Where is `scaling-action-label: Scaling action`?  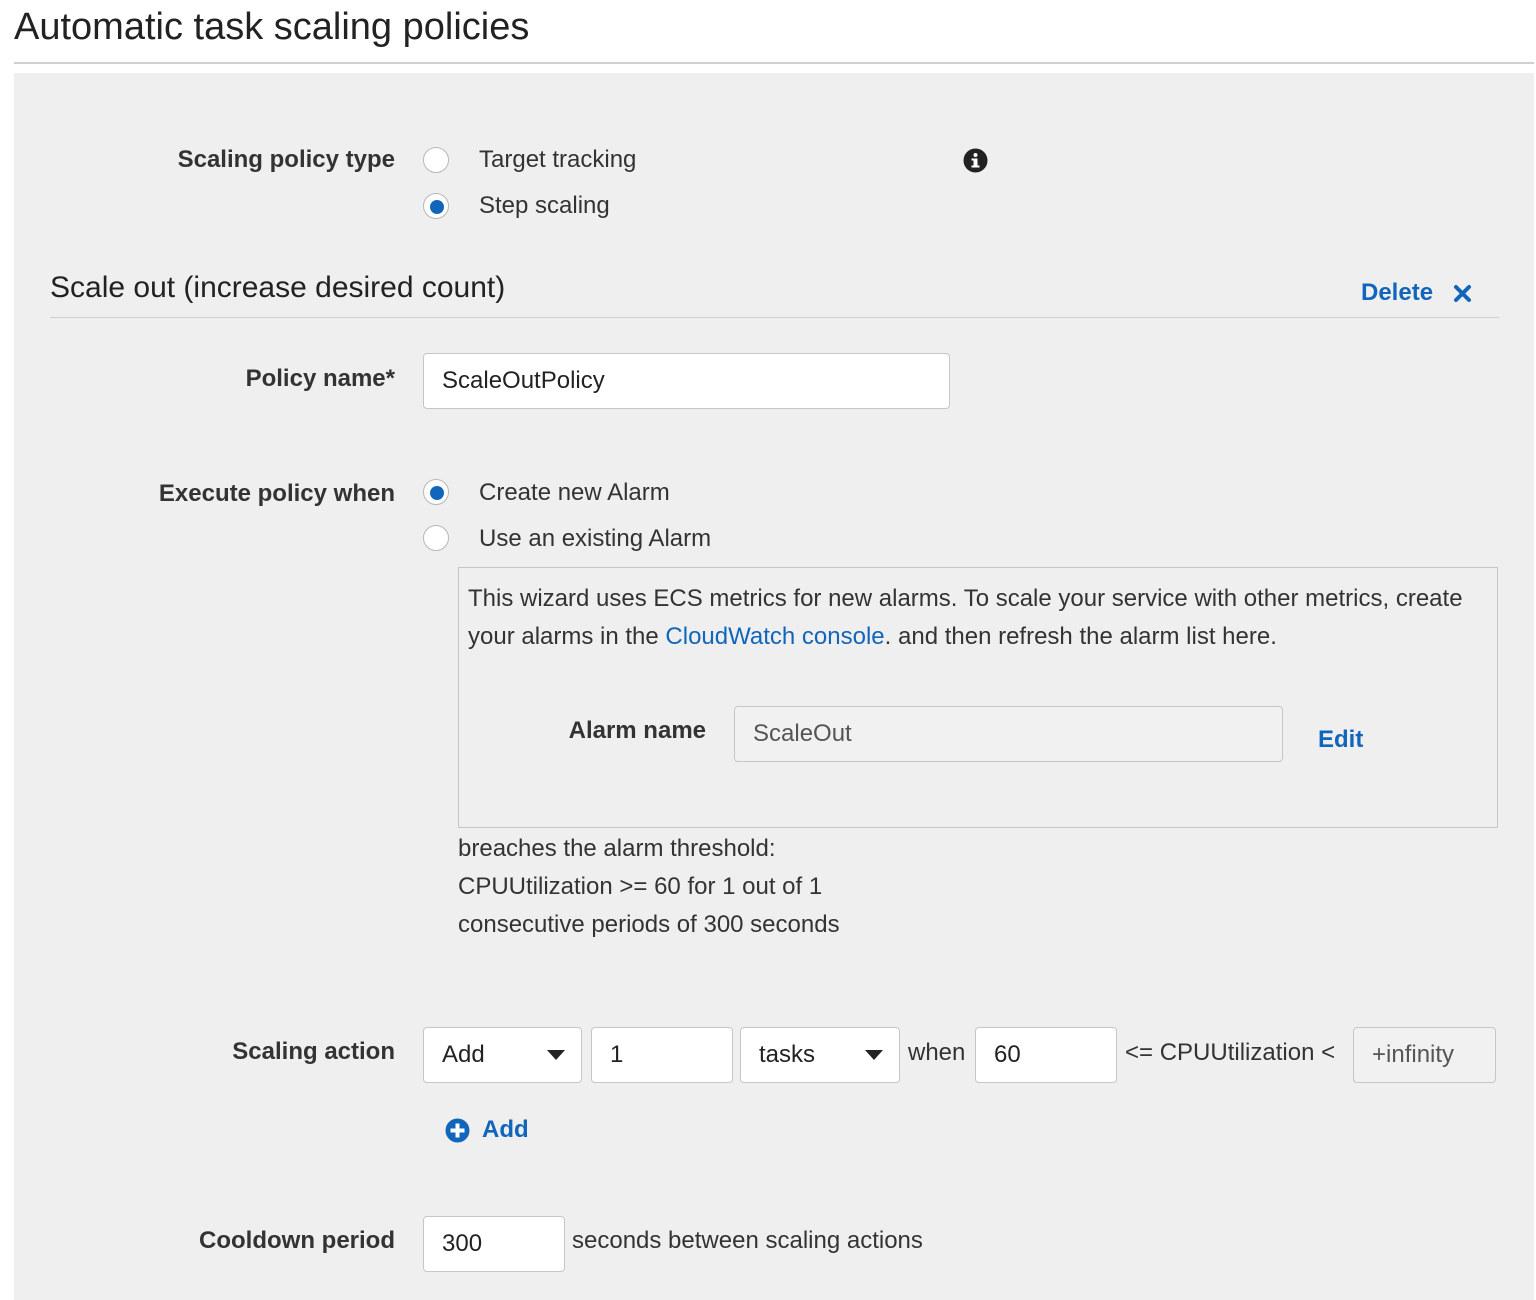 scaling-action-label: Scaling action is located at coordinates (313, 1051).